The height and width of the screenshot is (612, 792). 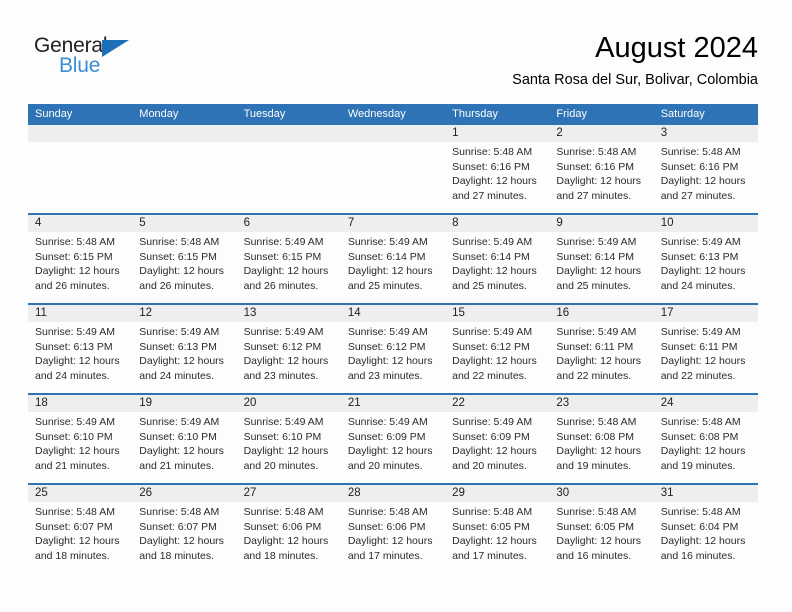 I want to click on day-info-line: Sunset: 6:15 PM, so click(x=282, y=256).